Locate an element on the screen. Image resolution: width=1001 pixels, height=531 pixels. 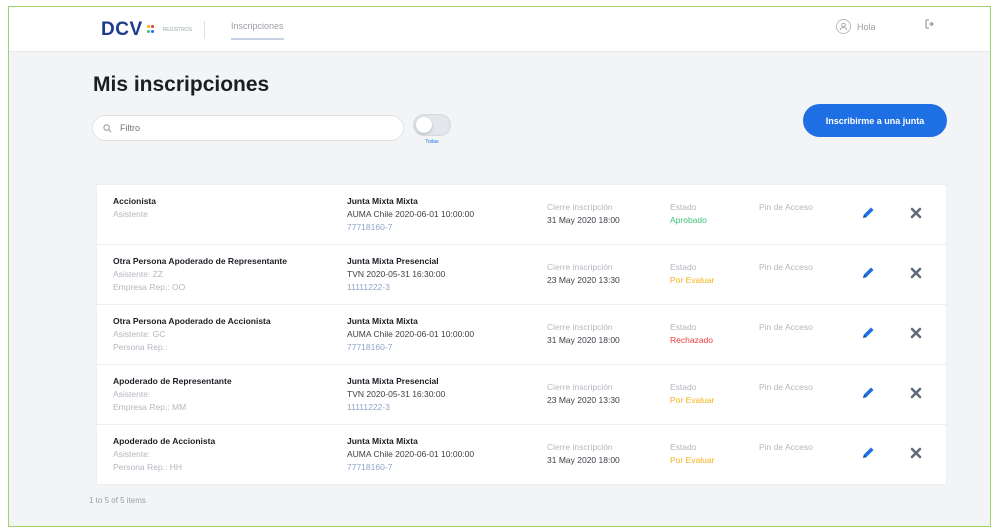
person-name: Otra Persona Apoderado de Representante is located at coordinates (200, 261).